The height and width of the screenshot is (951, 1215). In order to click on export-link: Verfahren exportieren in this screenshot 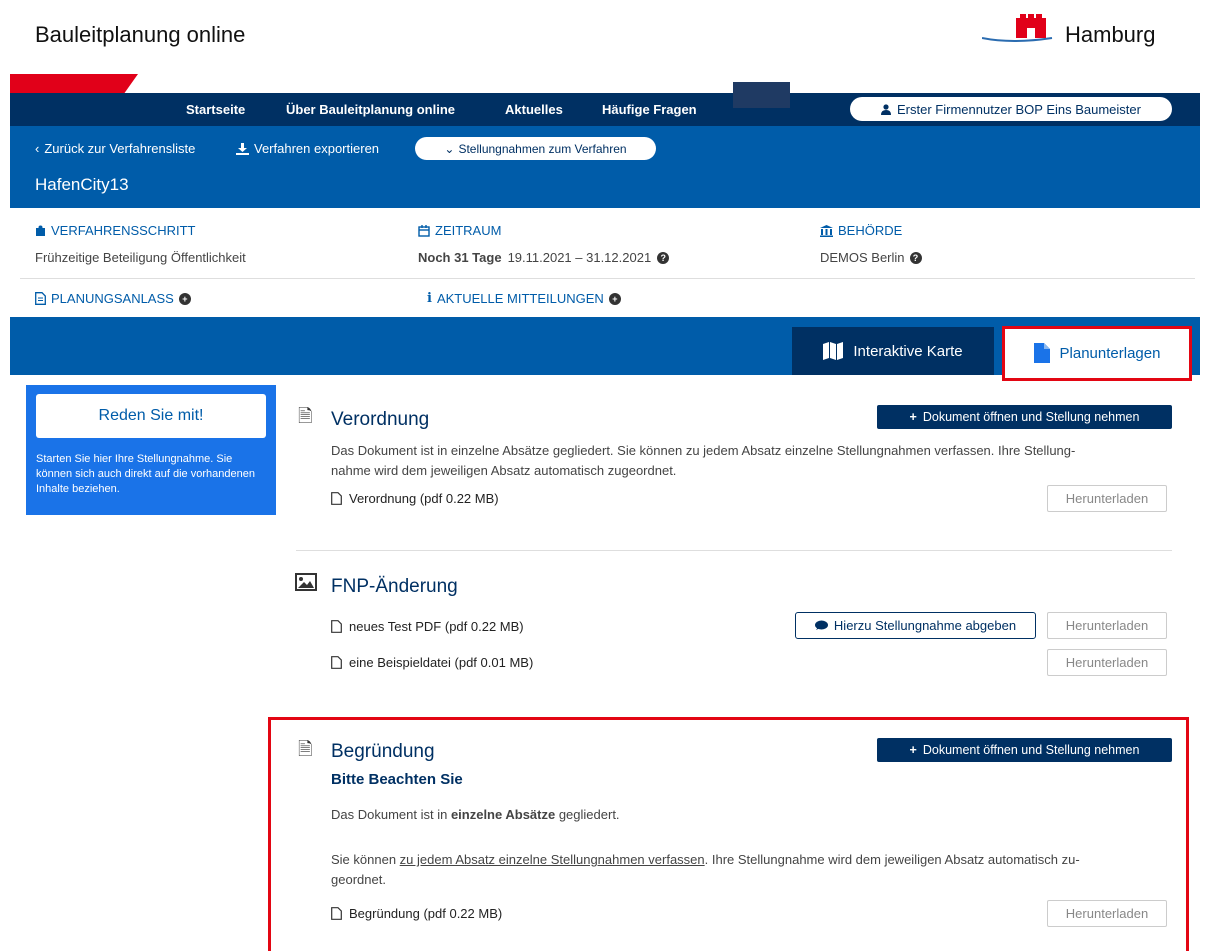, I will do `click(307, 148)`.